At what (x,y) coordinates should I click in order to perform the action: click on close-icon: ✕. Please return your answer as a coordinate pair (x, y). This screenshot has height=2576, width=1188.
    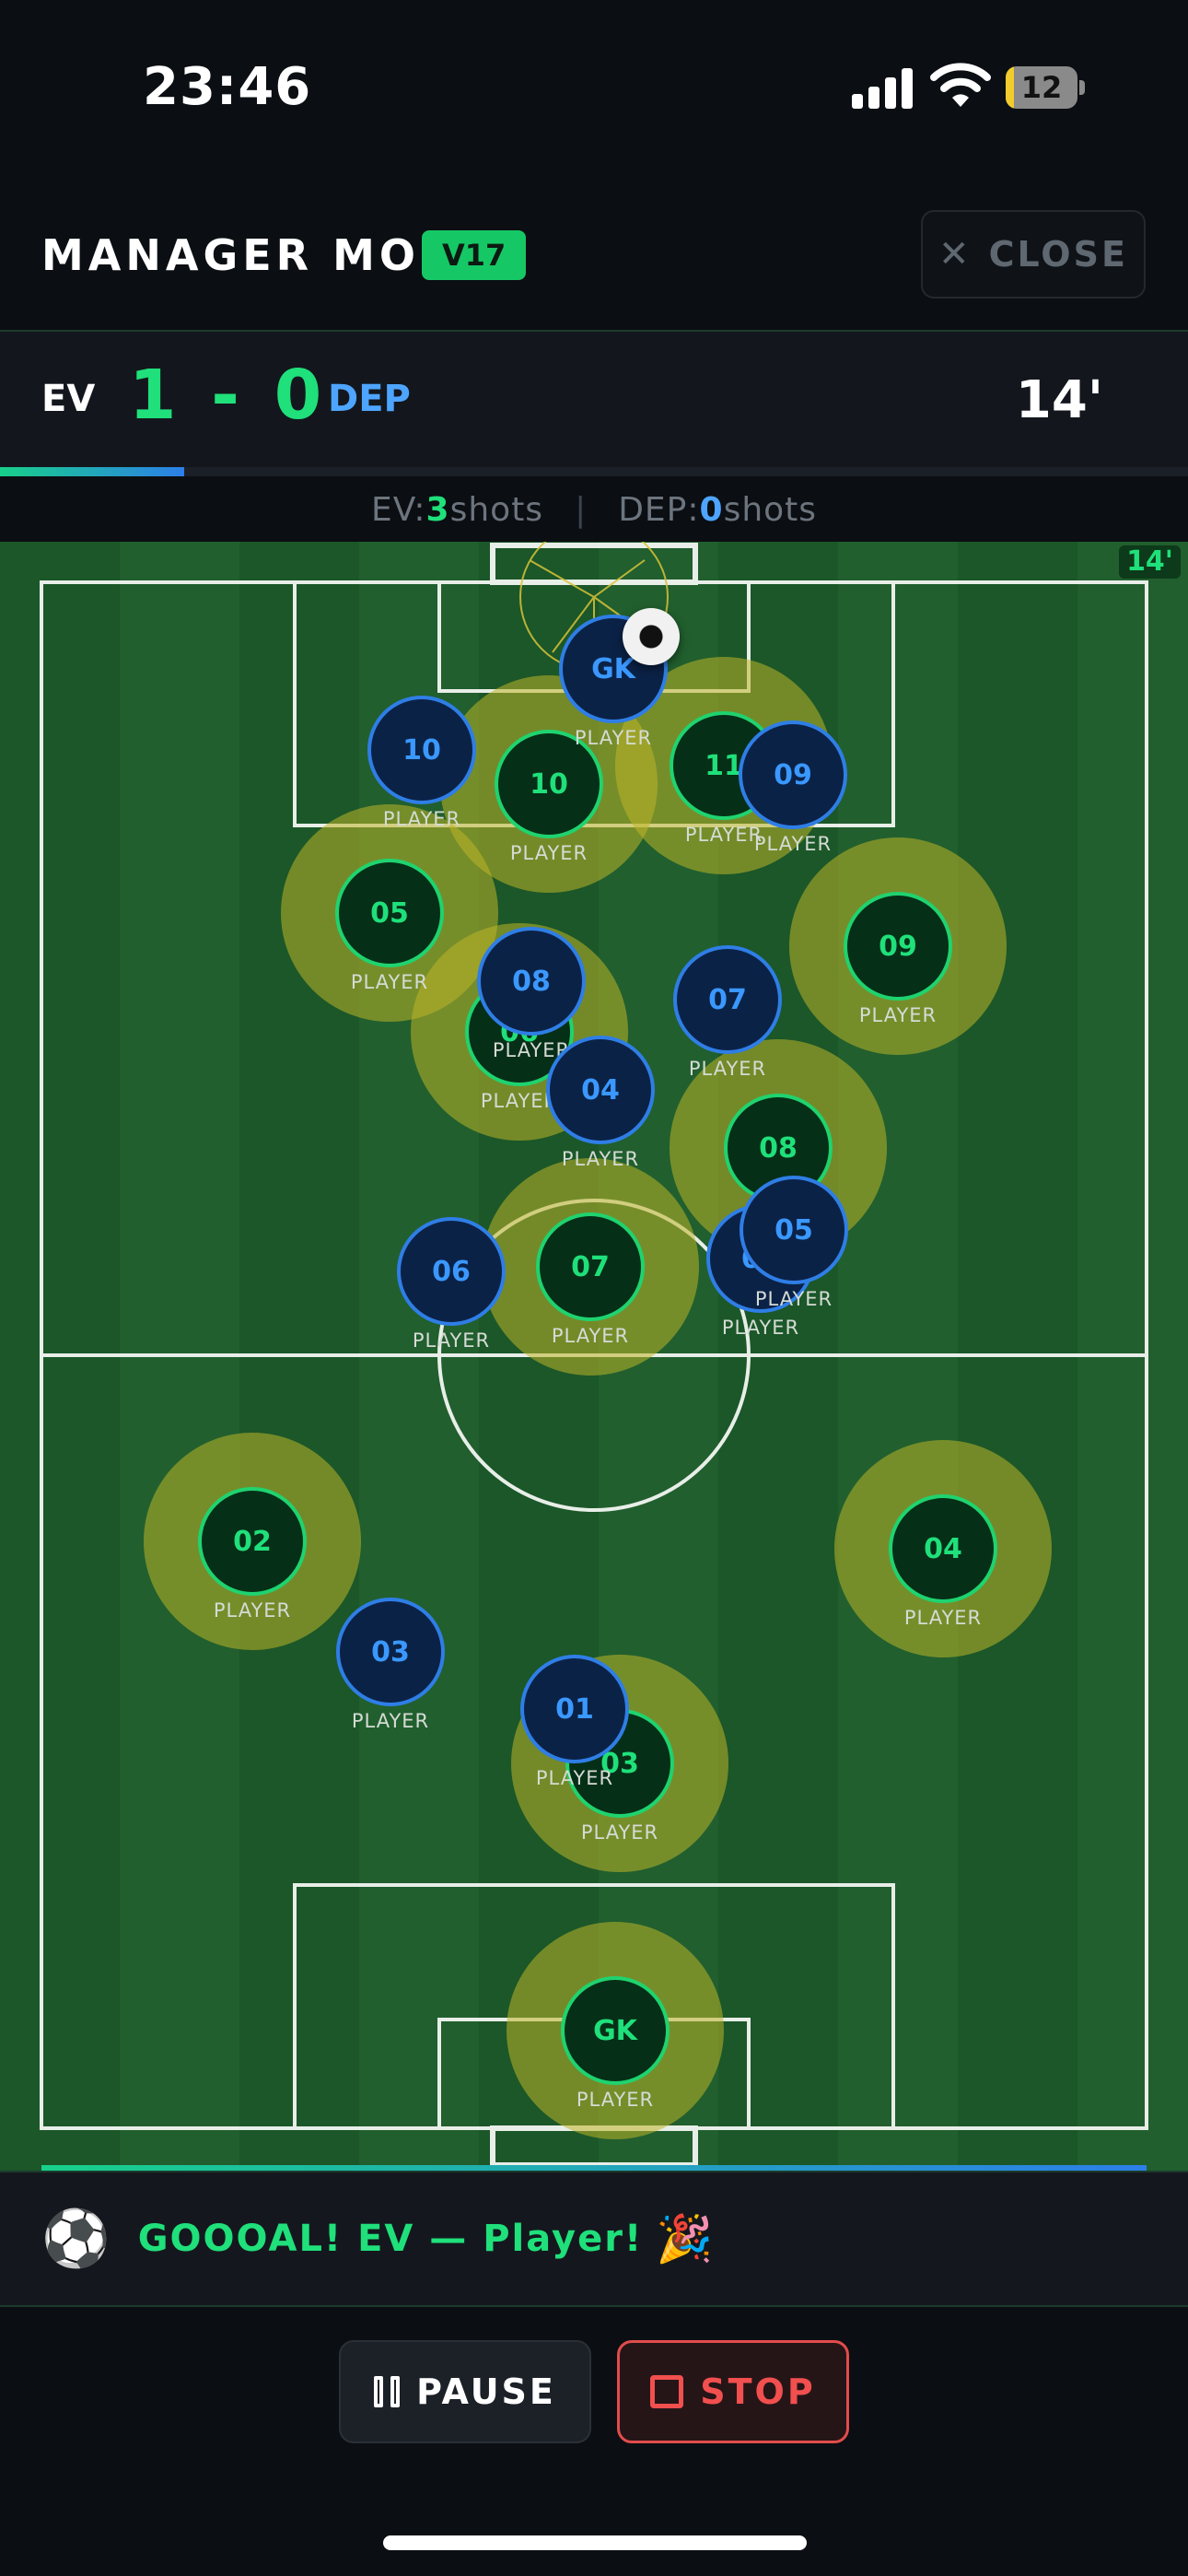
    Looking at the image, I should click on (955, 254).